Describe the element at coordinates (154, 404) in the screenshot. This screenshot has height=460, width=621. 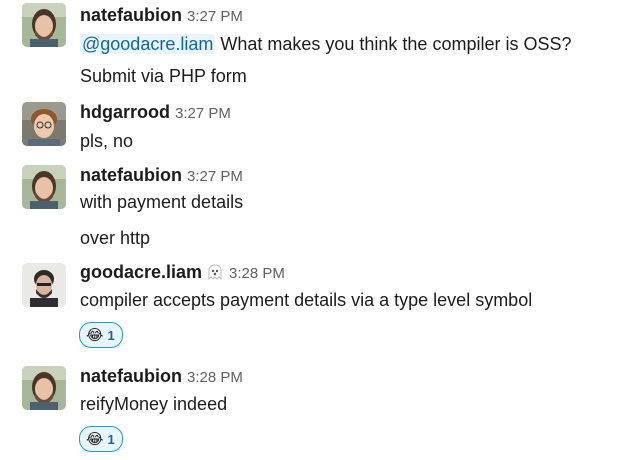
I see `message-text: reifyMoney indeed` at that location.